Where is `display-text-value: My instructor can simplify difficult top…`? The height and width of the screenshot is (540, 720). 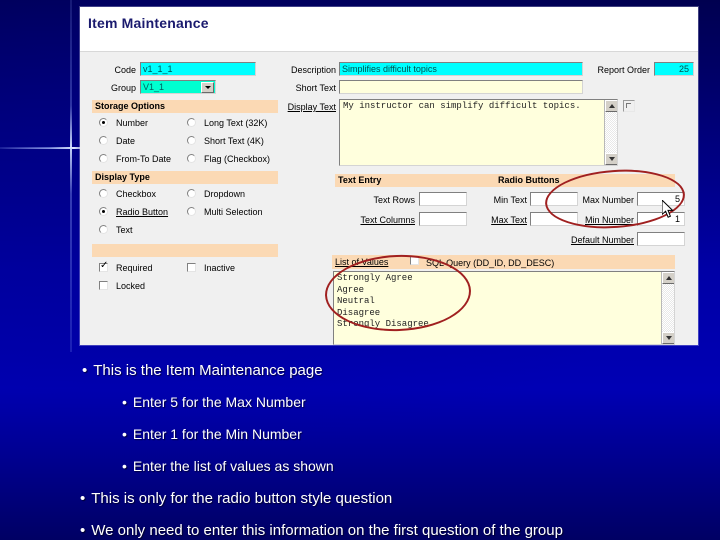
display-text-value: My instructor can simplify difficult top… is located at coordinates (462, 106).